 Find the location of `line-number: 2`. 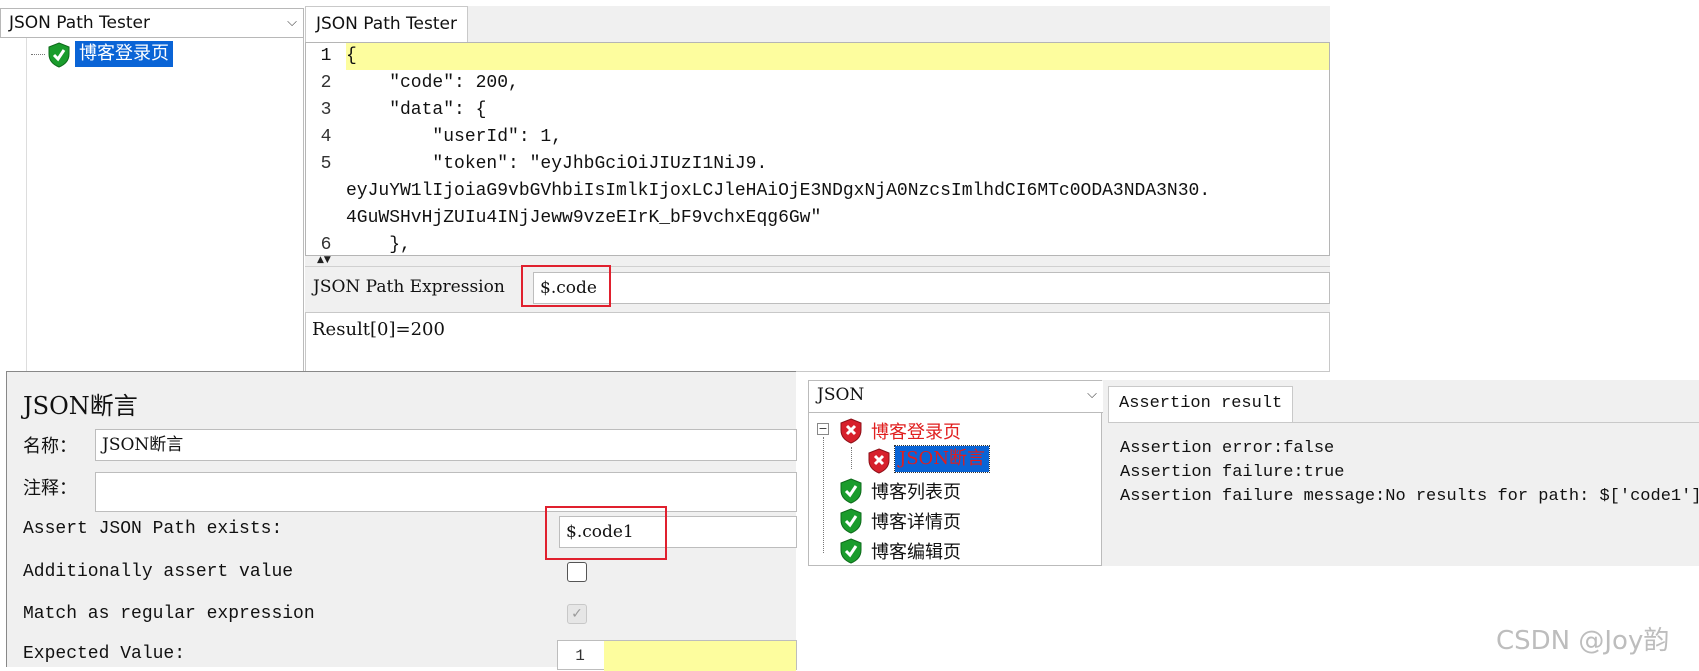

line-number: 2 is located at coordinates (326, 83).